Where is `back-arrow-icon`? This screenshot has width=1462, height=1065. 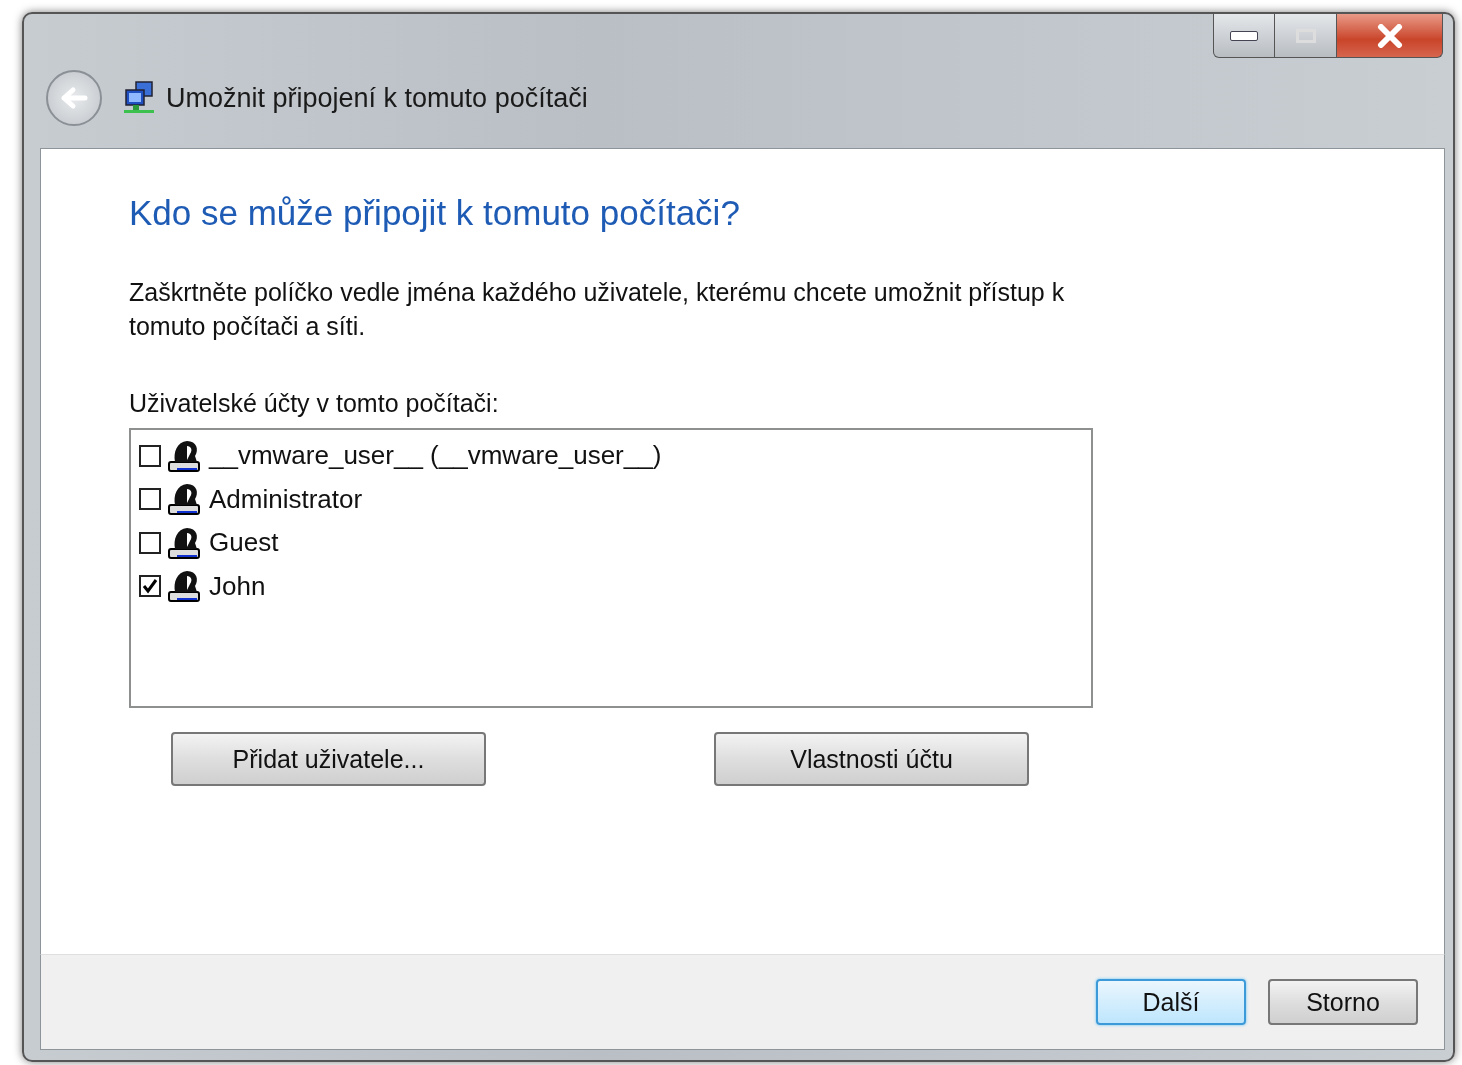
back-arrow-icon is located at coordinates (74, 98).